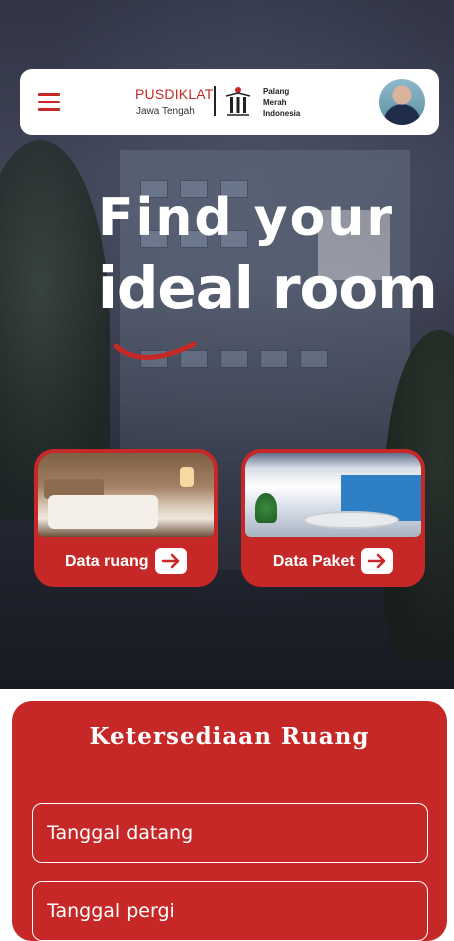 The width and height of the screenshot is (454, 941). I want to click on departure-date-input, so click(230, 911).